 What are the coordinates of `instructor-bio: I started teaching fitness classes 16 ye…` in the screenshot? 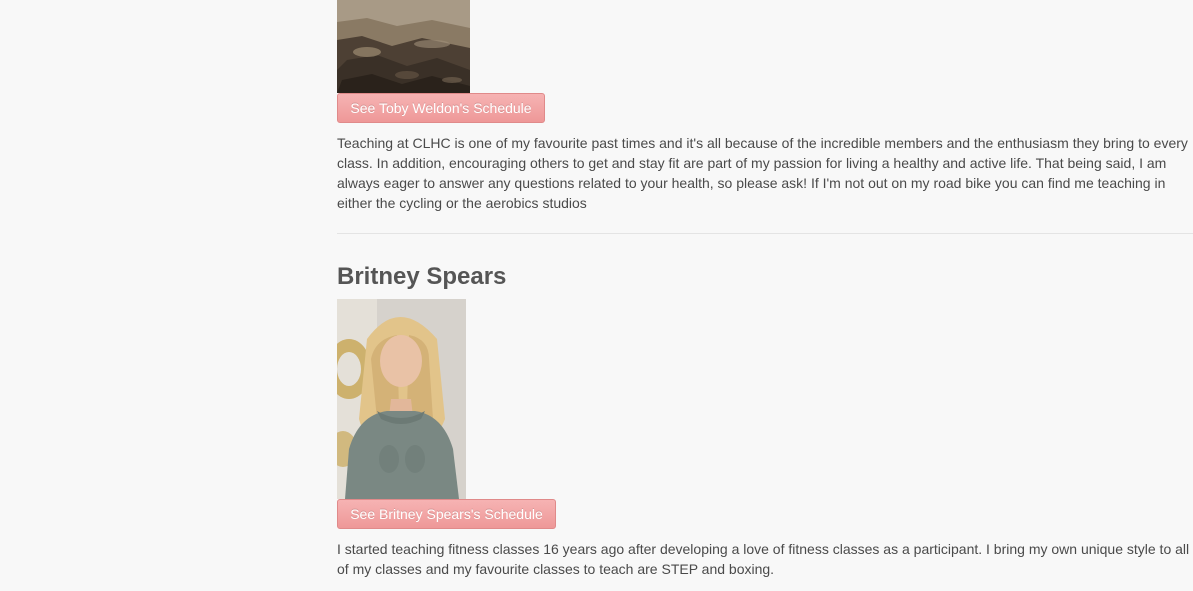 It's located at (763, 559).